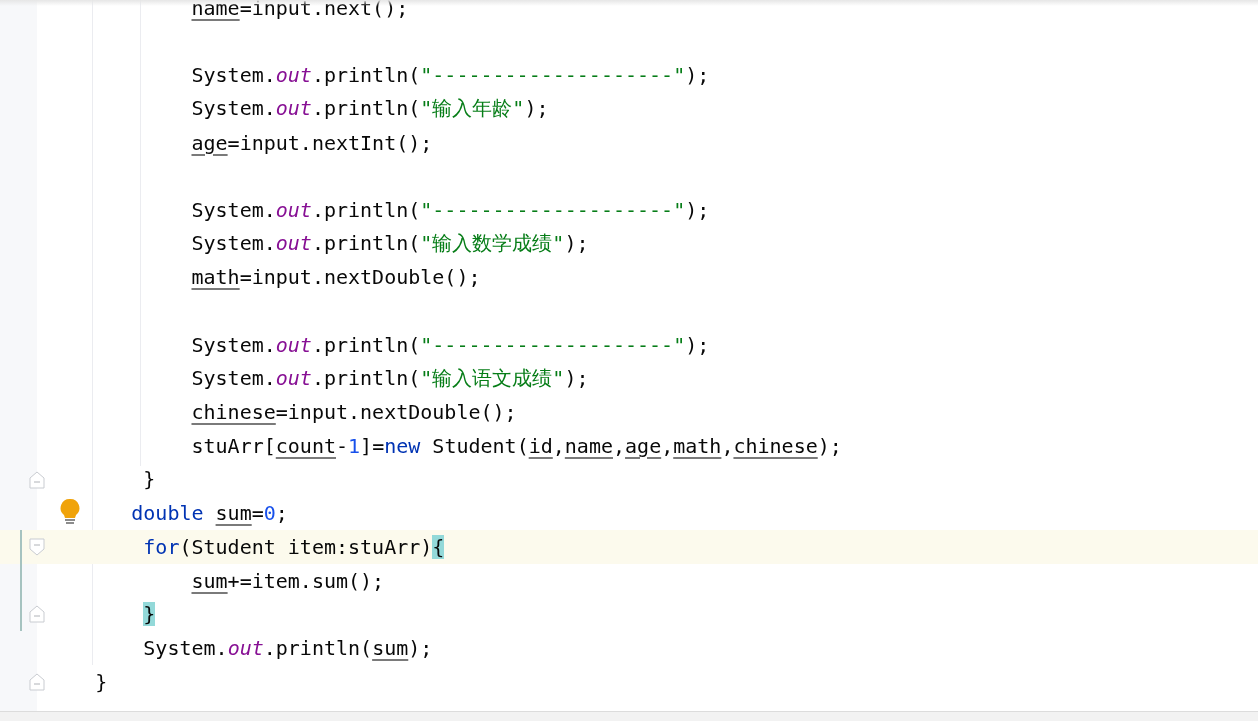 This screenshot has width=1258, height=721. Describe the element at coordinates (288, 580) in the screenshot. I see `code-line: sum+=item.sum();` at that location.